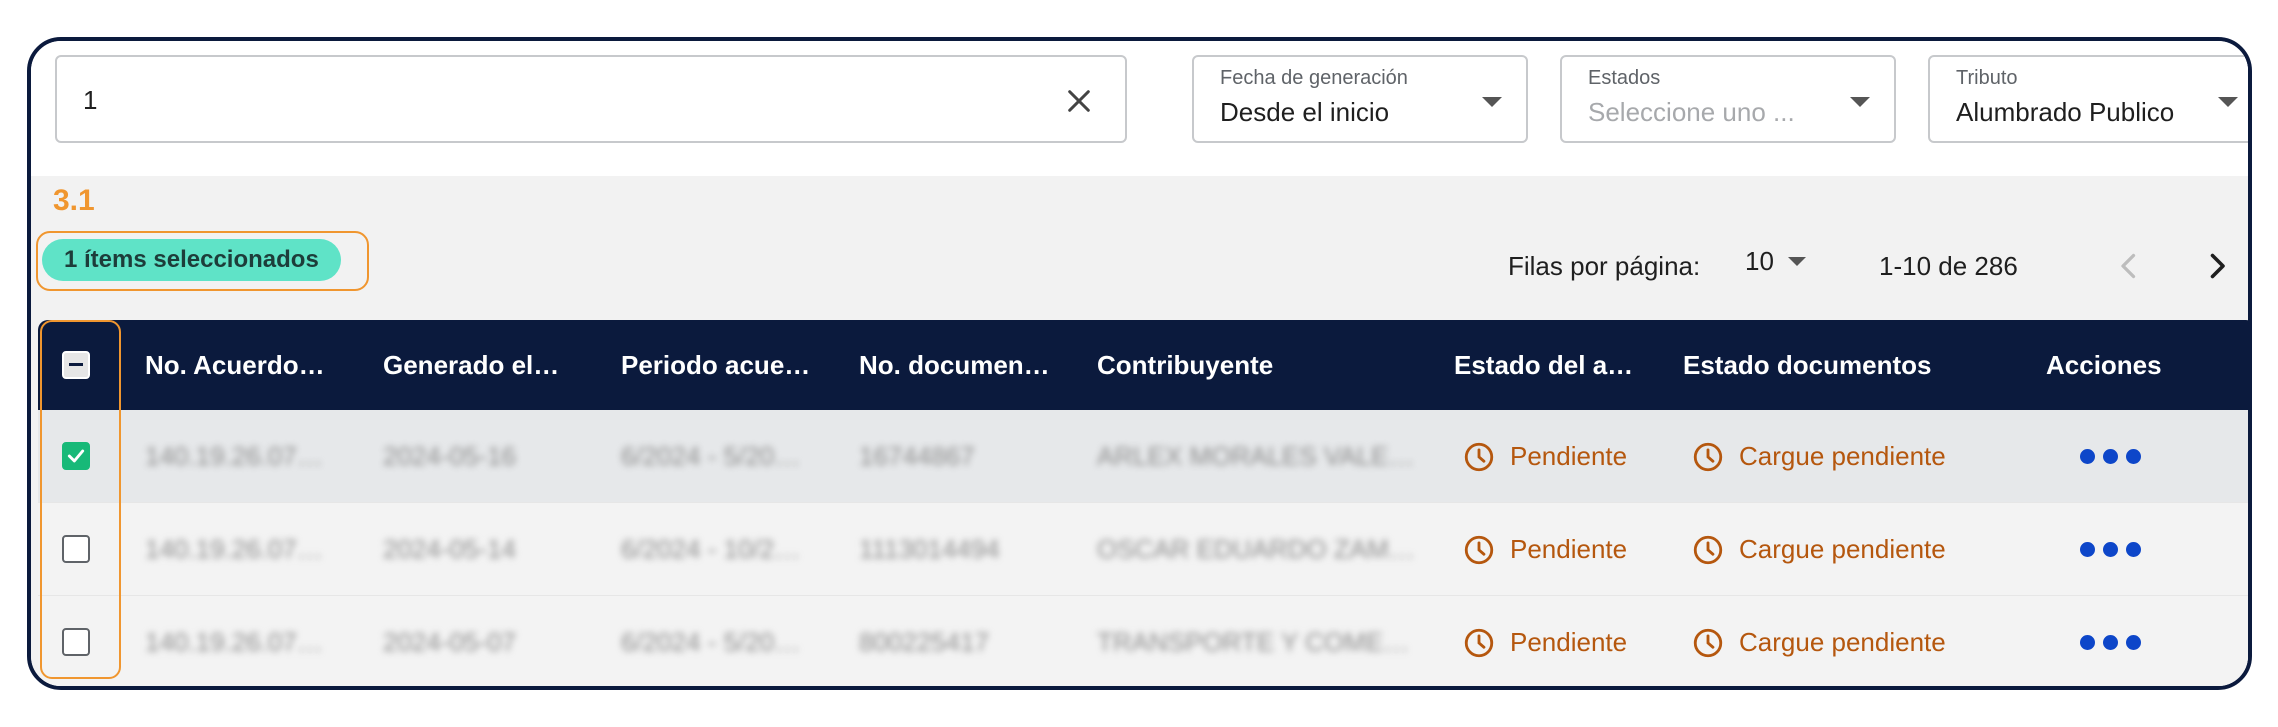 The height and width of the screenshot is (727, 2278). What do you see at coordinates (1759, 261) in the screenshot?
I see `rows-per-page-value: 10` at bounding box center [1759, 261].